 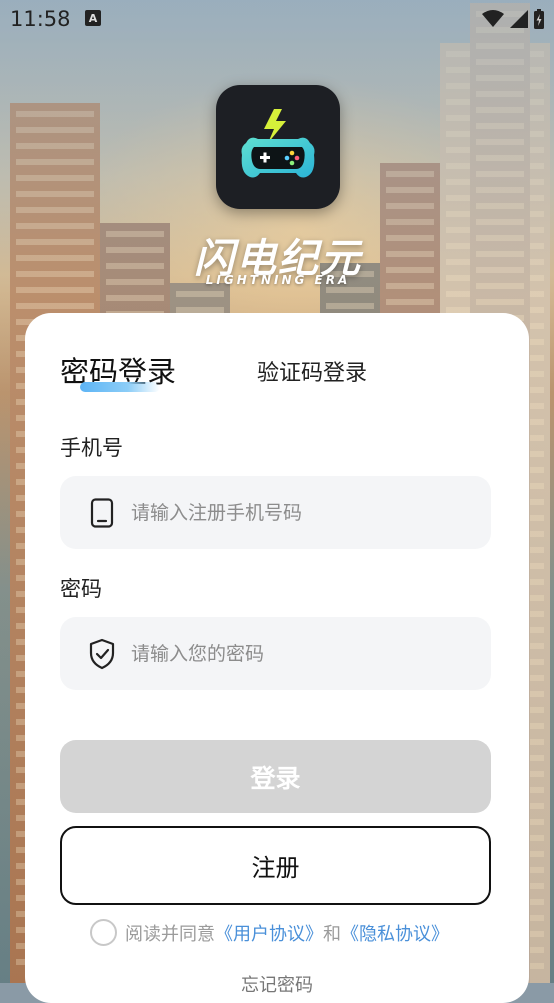 I want to click on signal-icon, so click(x=519, y=21).